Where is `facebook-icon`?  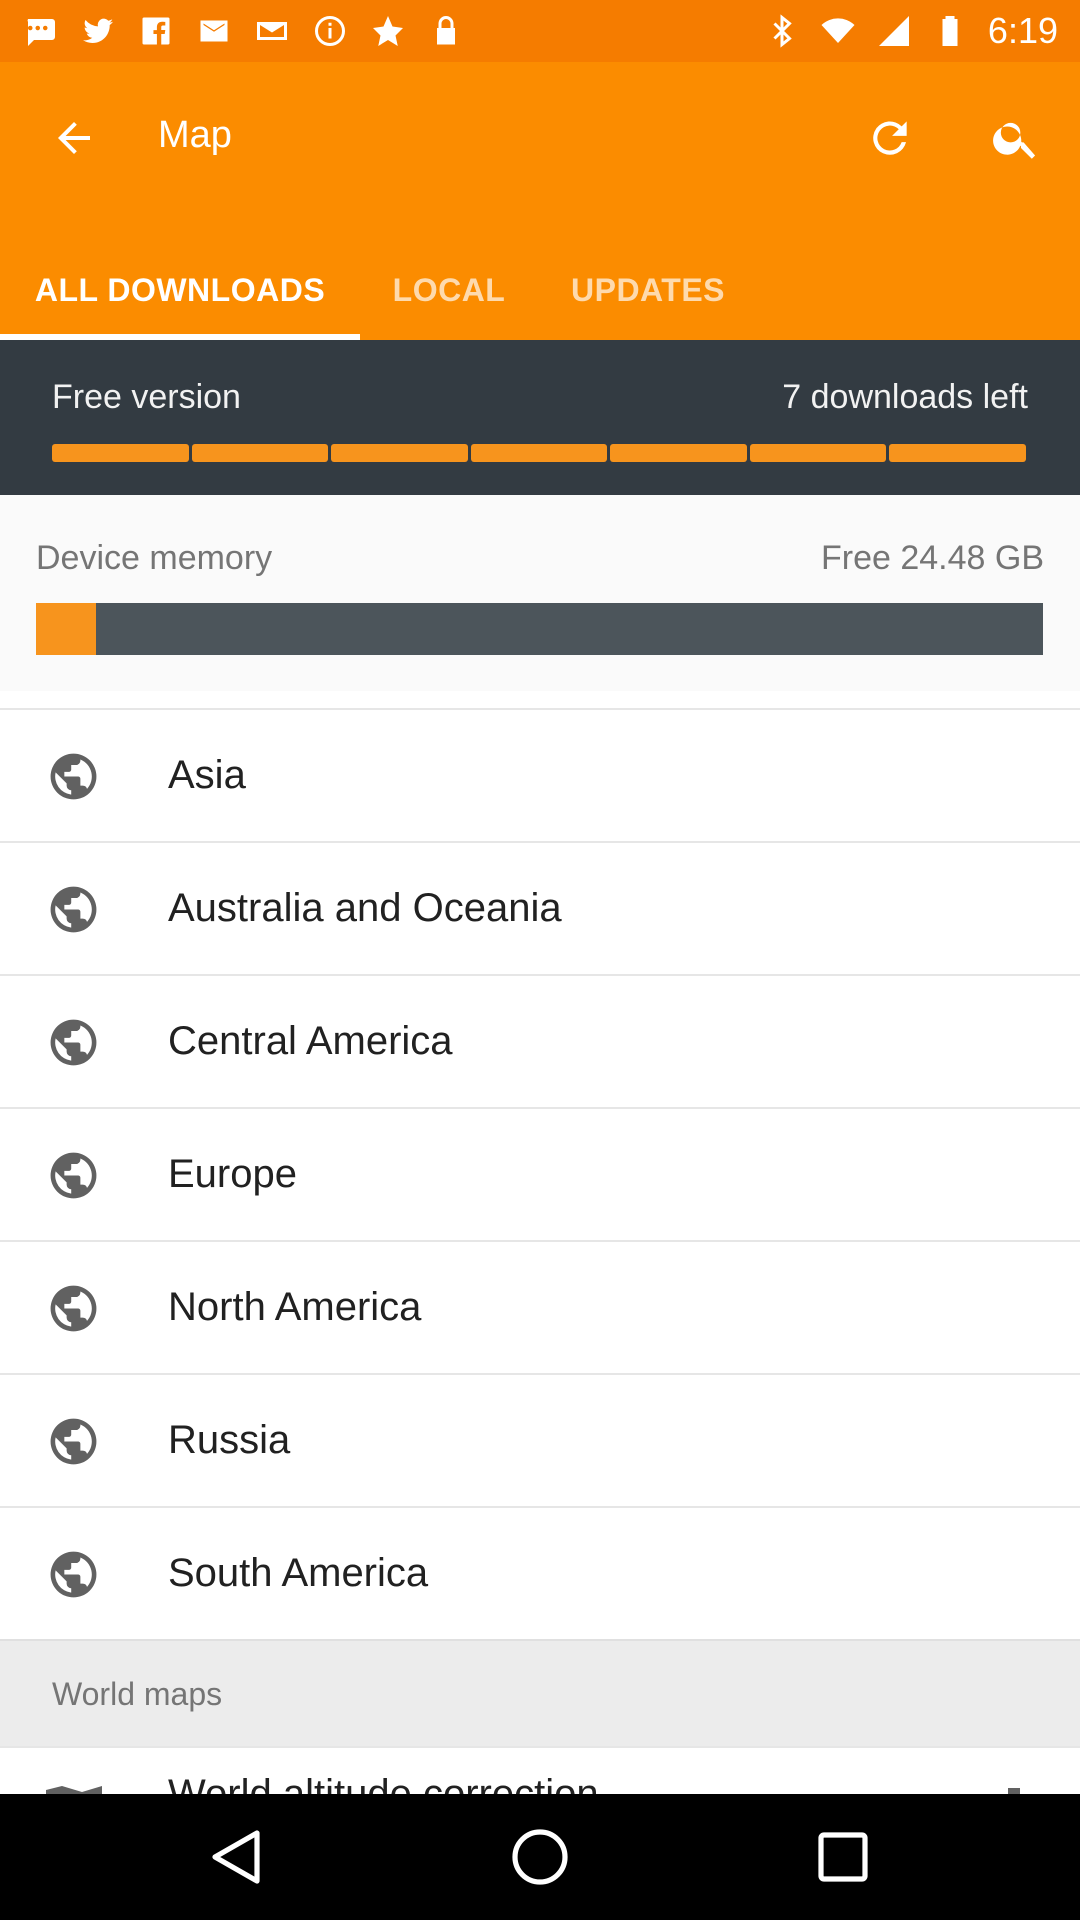
facebook-icon is located at coordinates (156, 31).